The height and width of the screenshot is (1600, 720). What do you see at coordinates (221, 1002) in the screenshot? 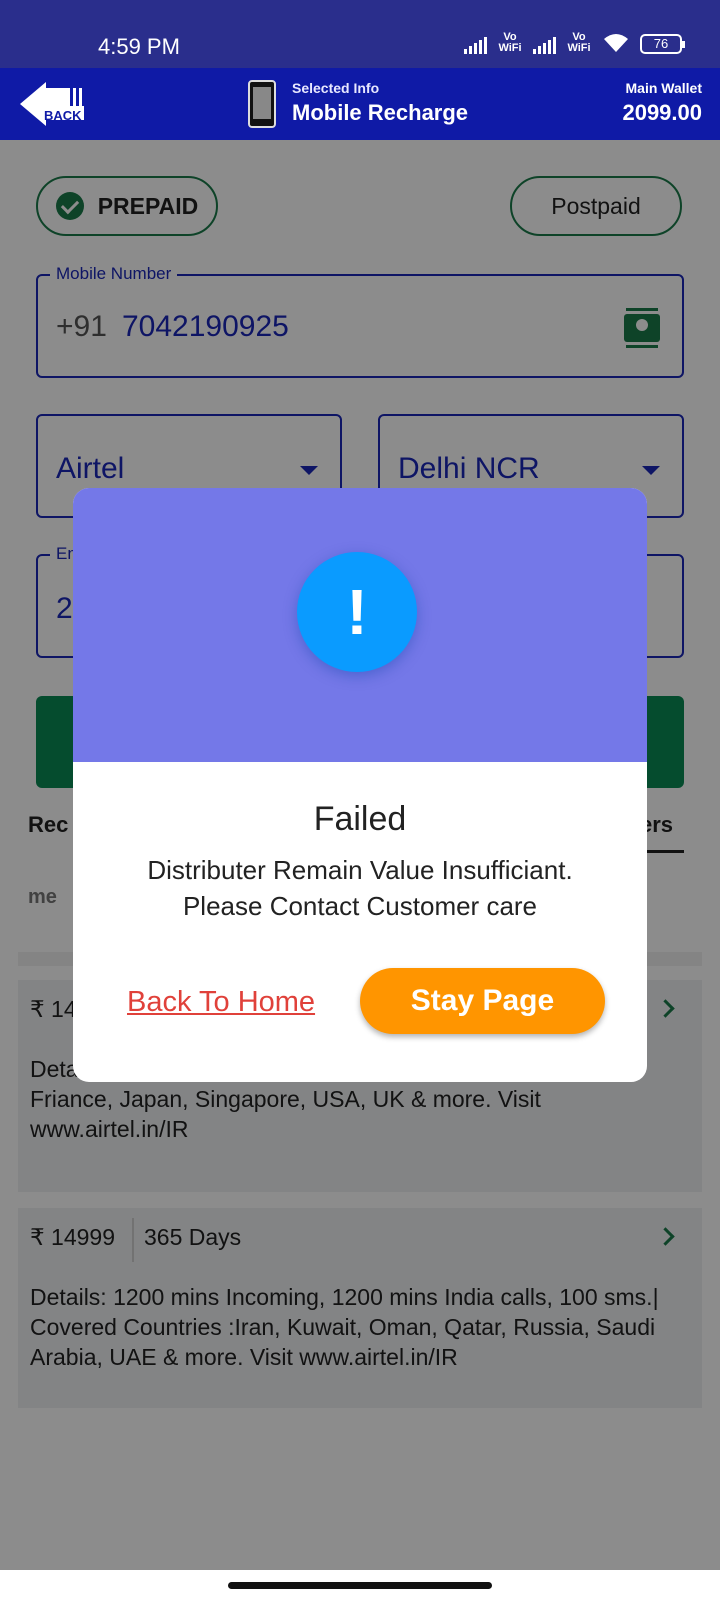
I see `back-to-home-link: Back To Home` at bounding box center [221, 1002].